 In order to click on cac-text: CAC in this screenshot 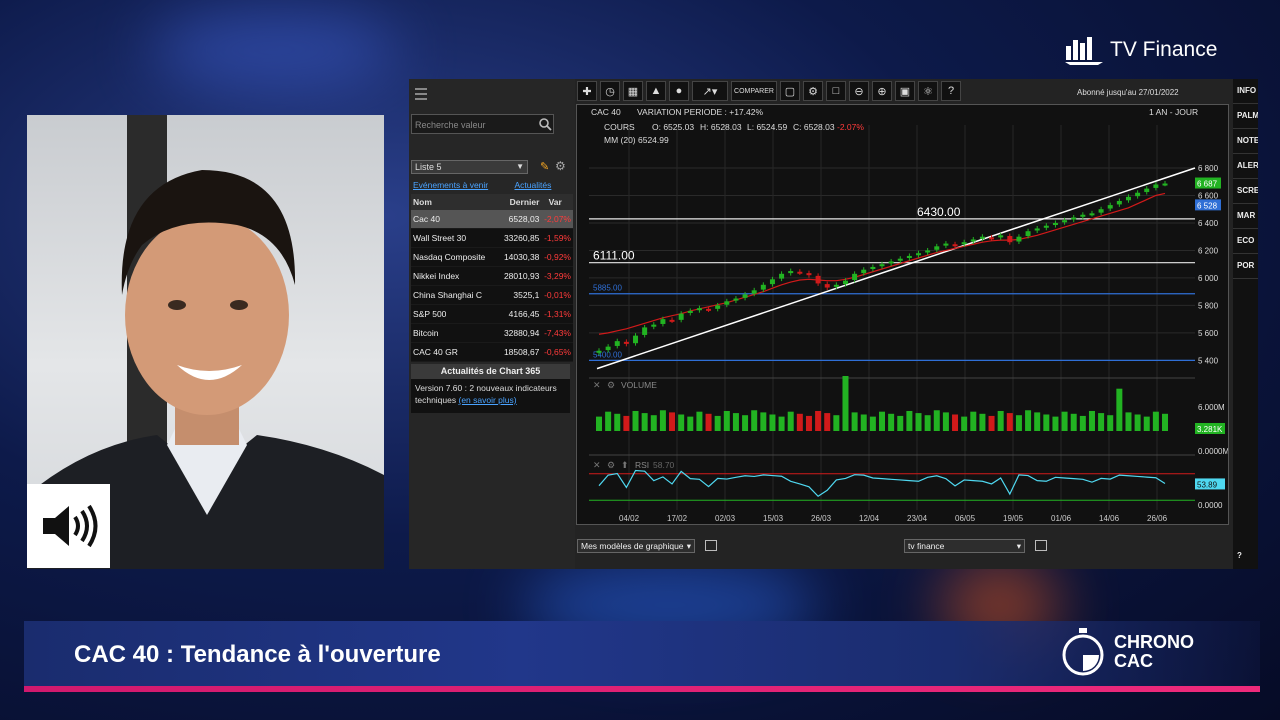, I will do `click(1133, 661)`.